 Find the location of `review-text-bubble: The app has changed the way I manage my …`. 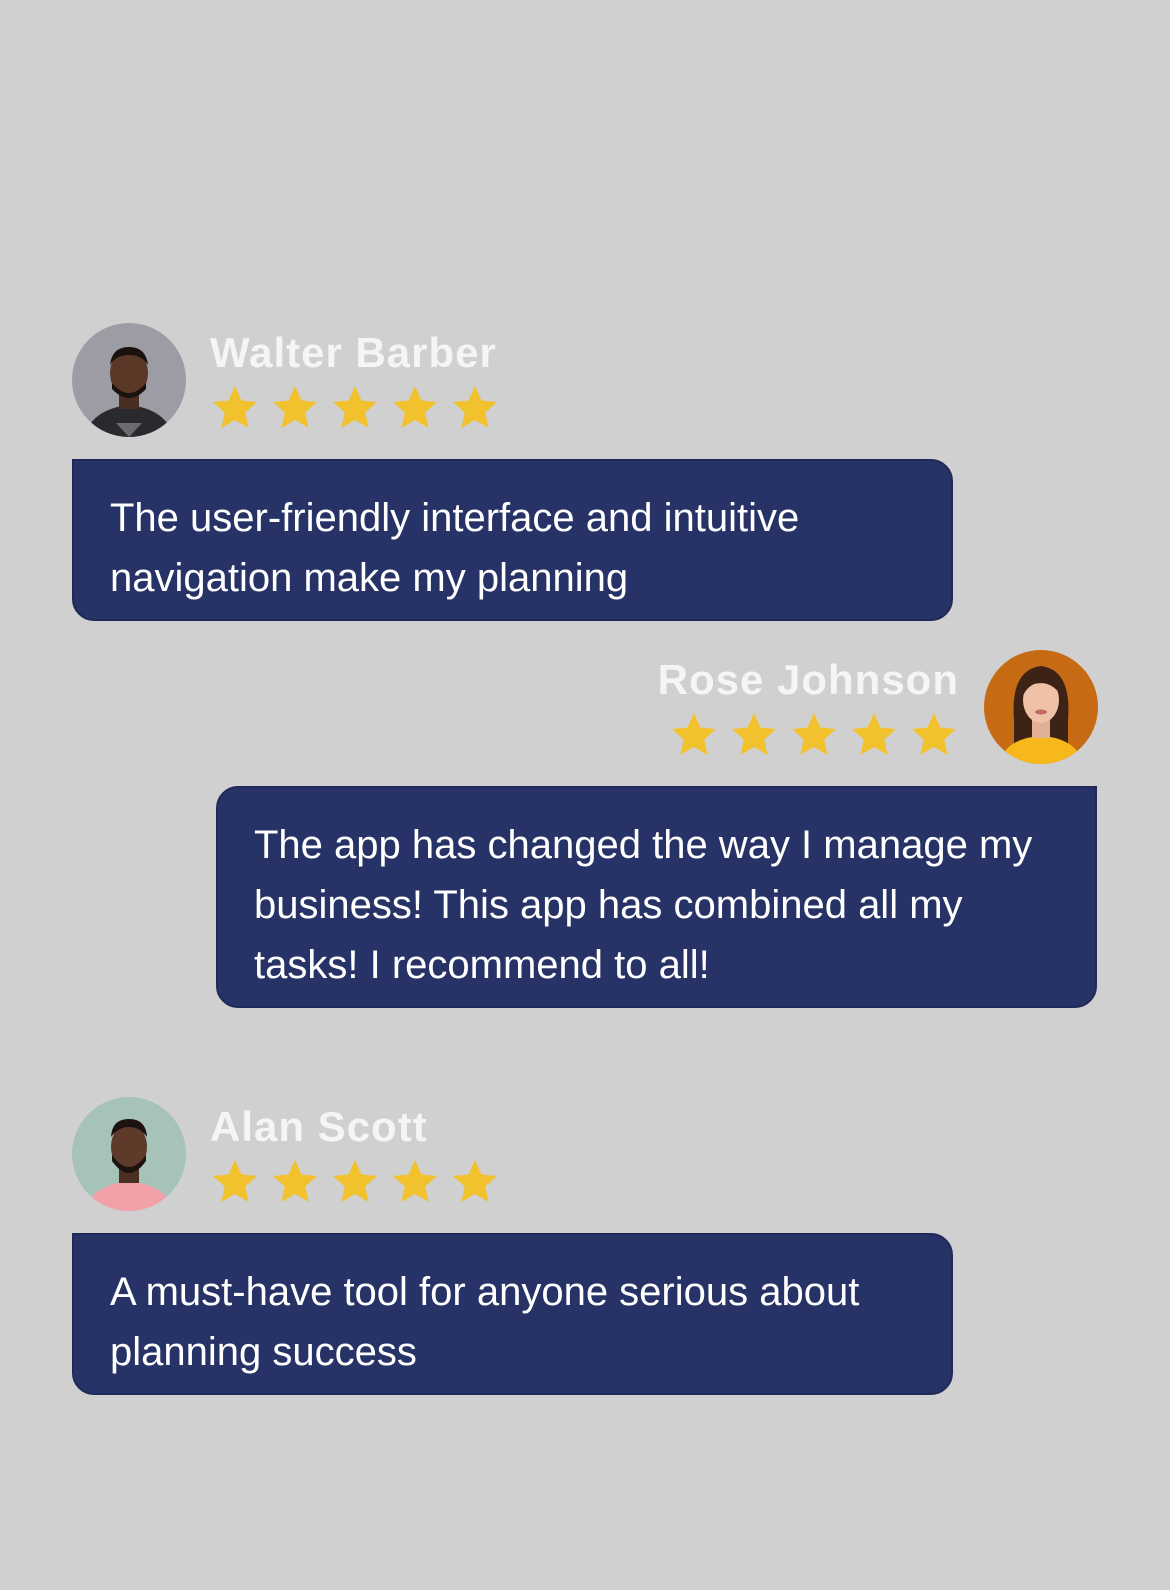

review-text-bubble: The app has changed the way I manage my … is located at coordinates (656, 897).